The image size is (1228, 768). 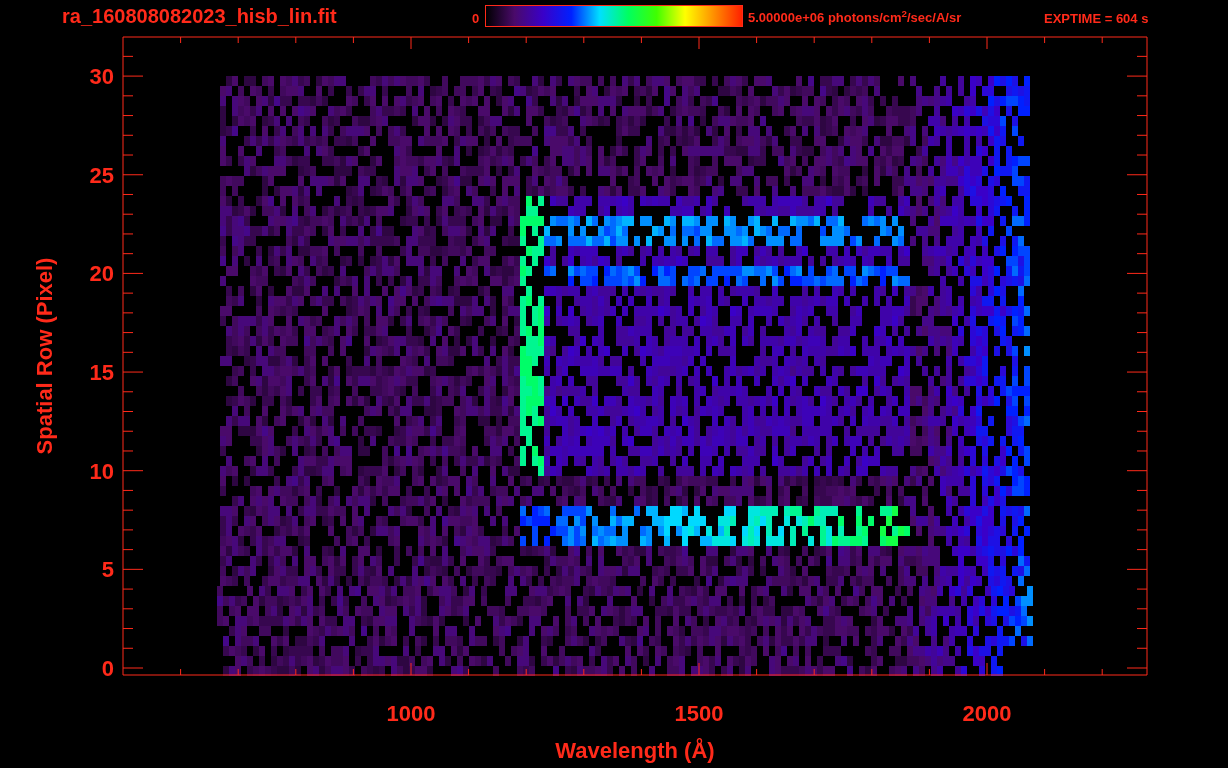 What do you see at coordinates (411, 713) in the screenshot?
I see `x-tick-label: 1000` at bounding box center [411, 713].